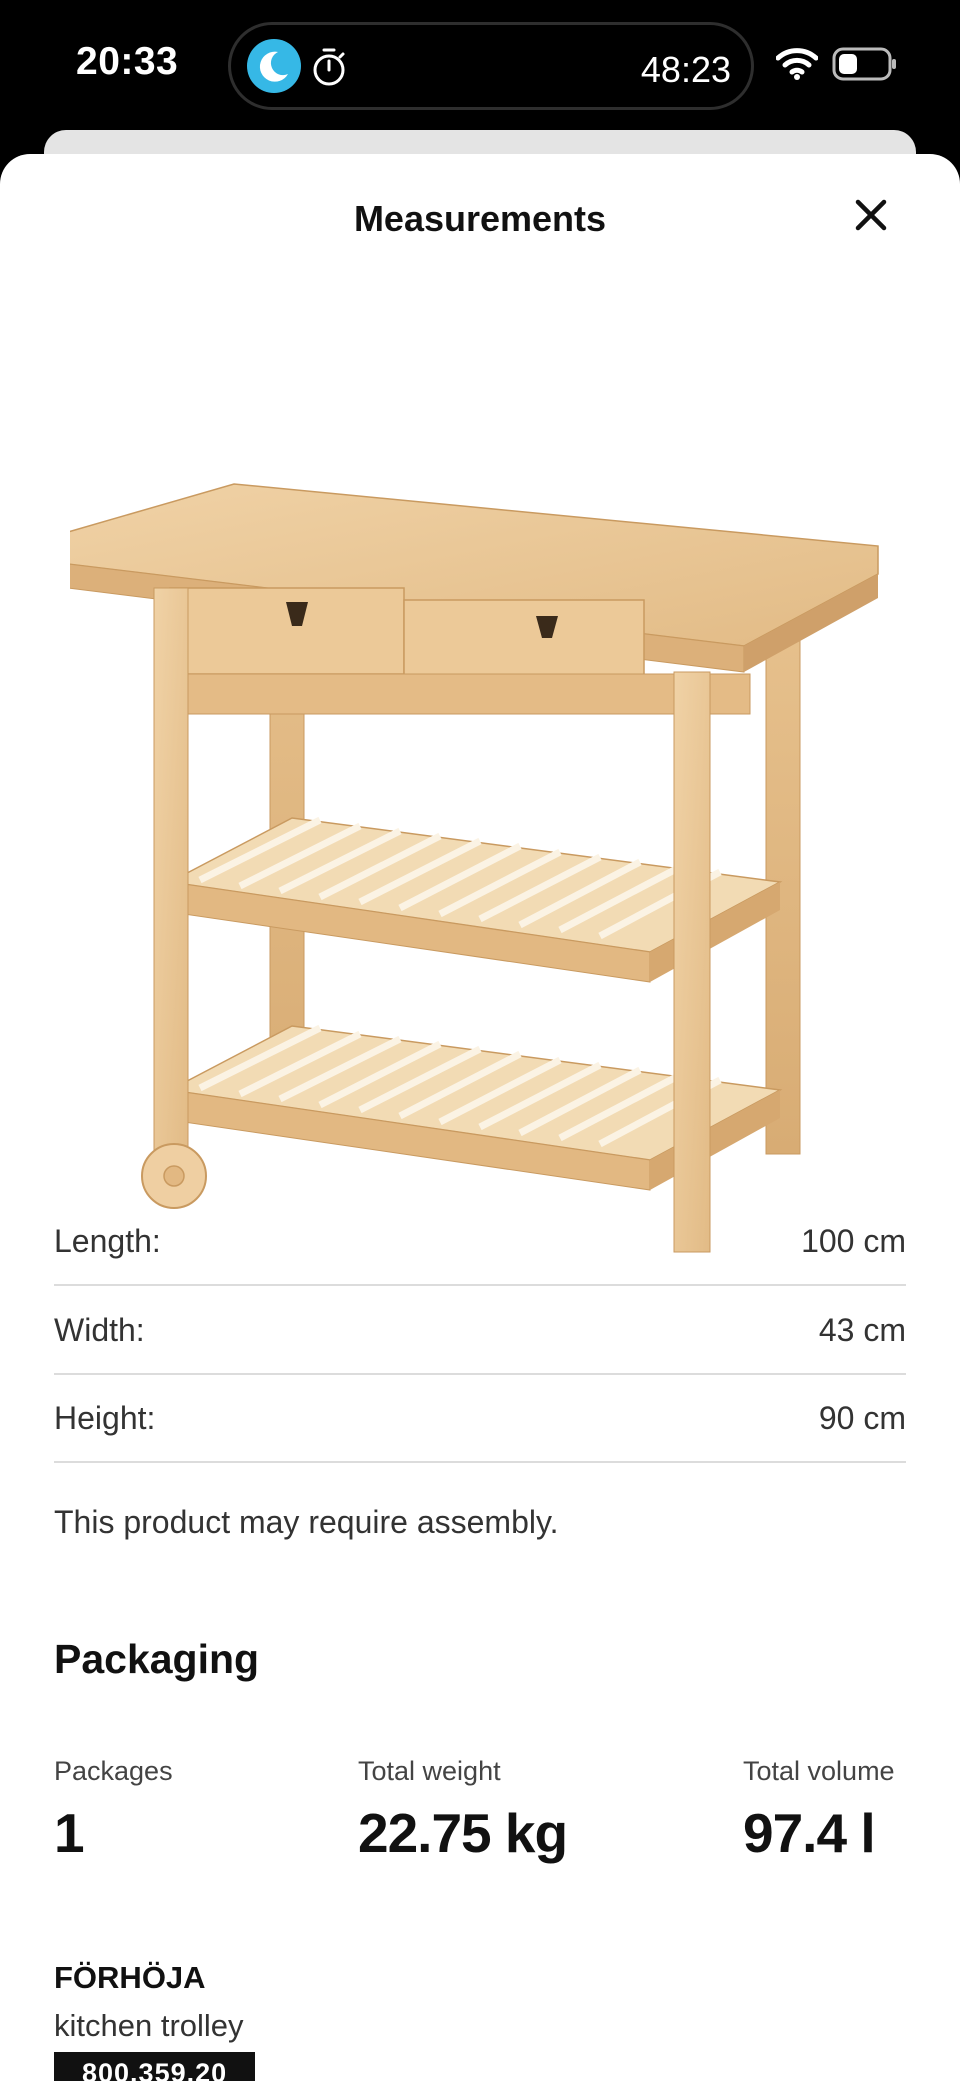  Describe the element at coordinates (149, 2025) in the screenshot. I see `product-description: kitchen trolley` at that location.